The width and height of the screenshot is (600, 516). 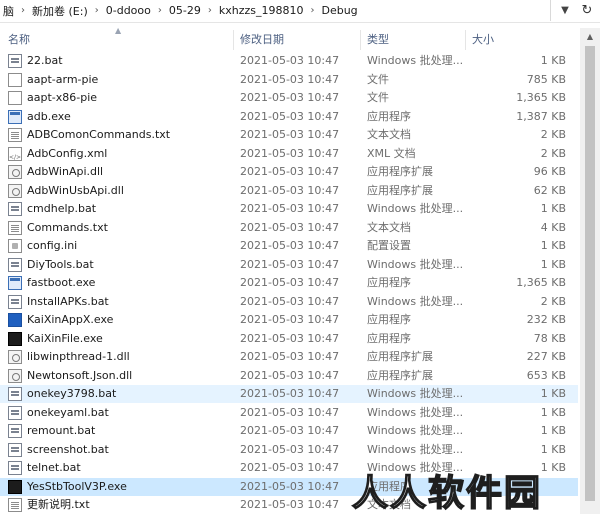 I want to click on file-row: KaiXinFile.exe 2021-05-03 10:47 应用程序 78 KB, so click(x=289, y=339).